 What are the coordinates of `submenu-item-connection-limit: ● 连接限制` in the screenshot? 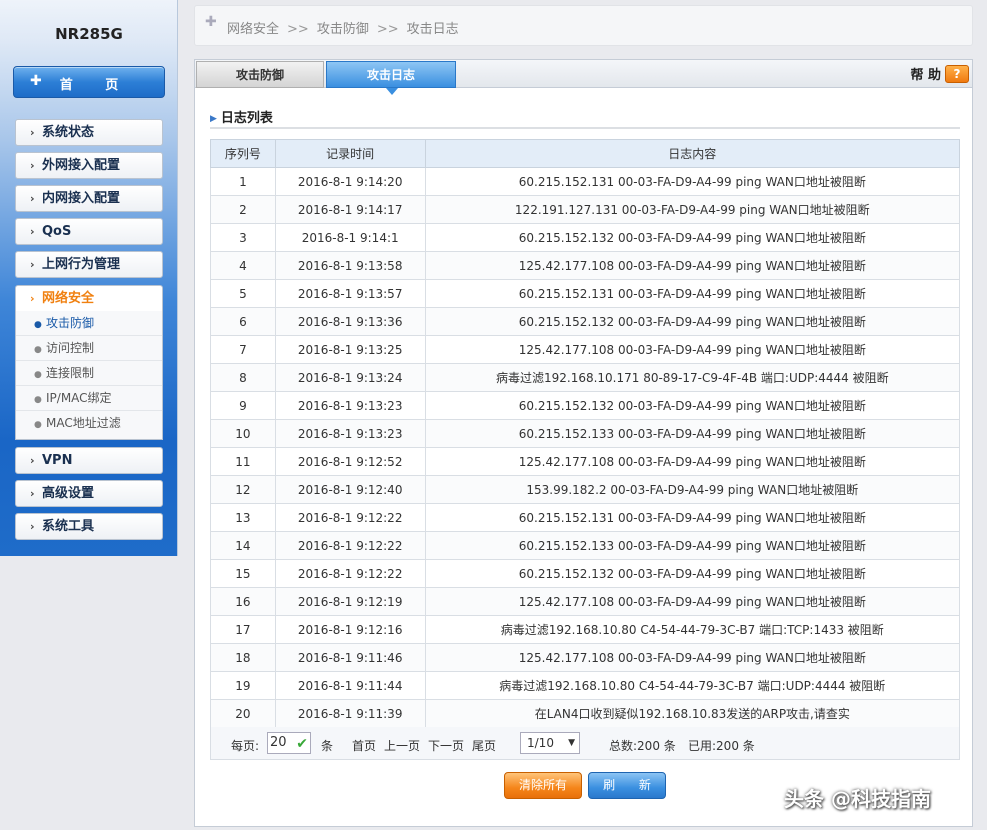 It's located at (89, 373).